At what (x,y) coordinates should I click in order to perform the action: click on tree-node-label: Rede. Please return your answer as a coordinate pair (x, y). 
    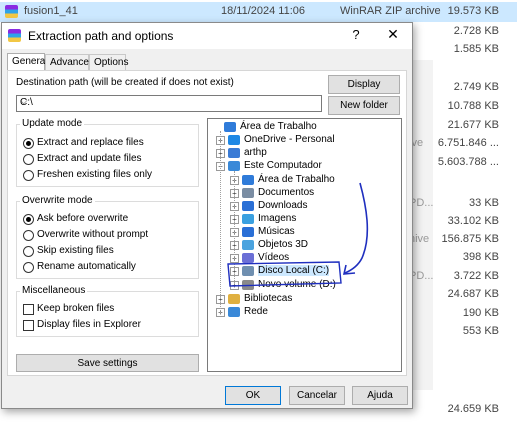
    Looking at the image, I should click on (256, 311).